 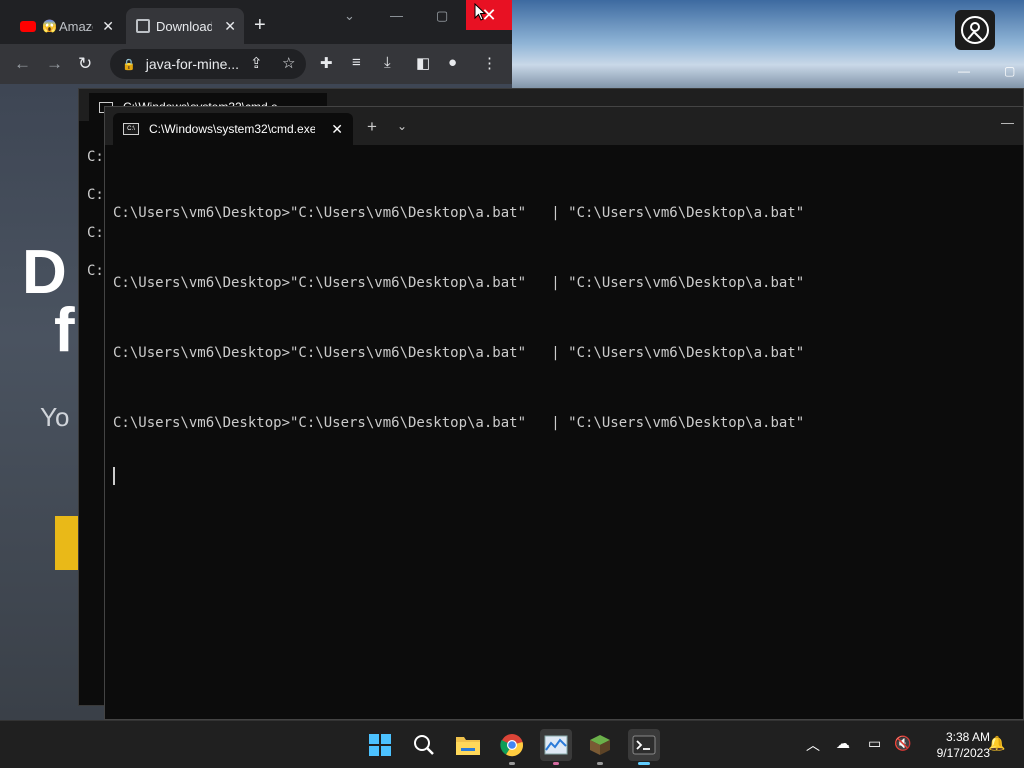 I want to click on cmd-back-output: C: C: C: C:, so click(x=95, y=214).